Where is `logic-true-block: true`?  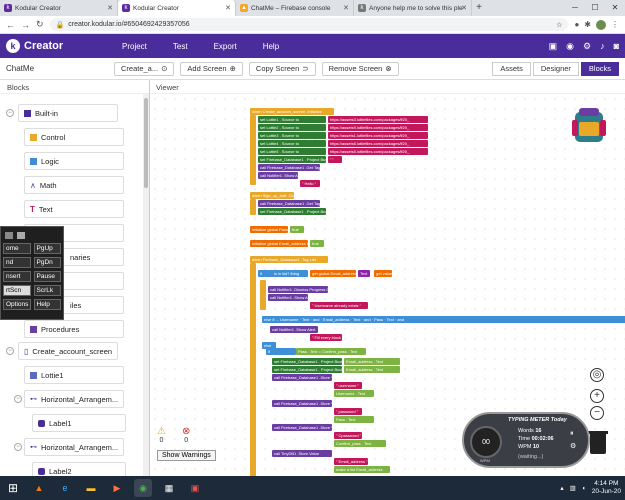 logic-true-block: true is located at coordinates (317, 243).